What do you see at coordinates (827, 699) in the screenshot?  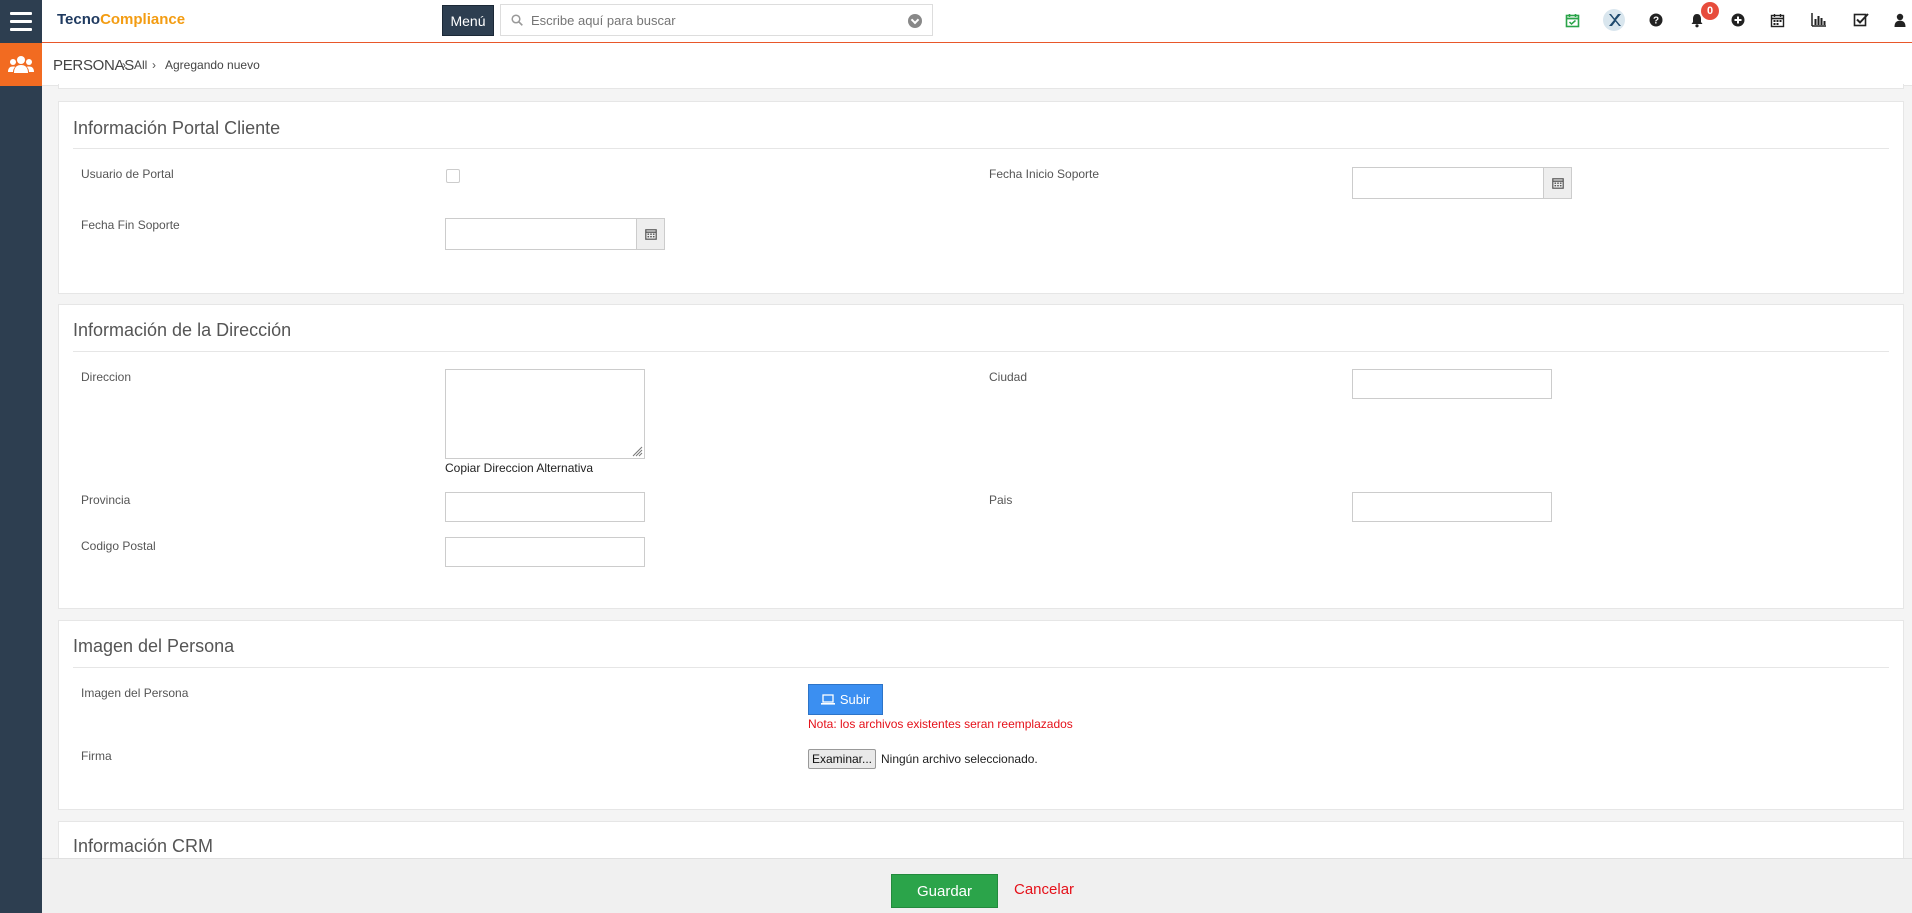 I see `laptop-icon` at bounding box center [827, 699].